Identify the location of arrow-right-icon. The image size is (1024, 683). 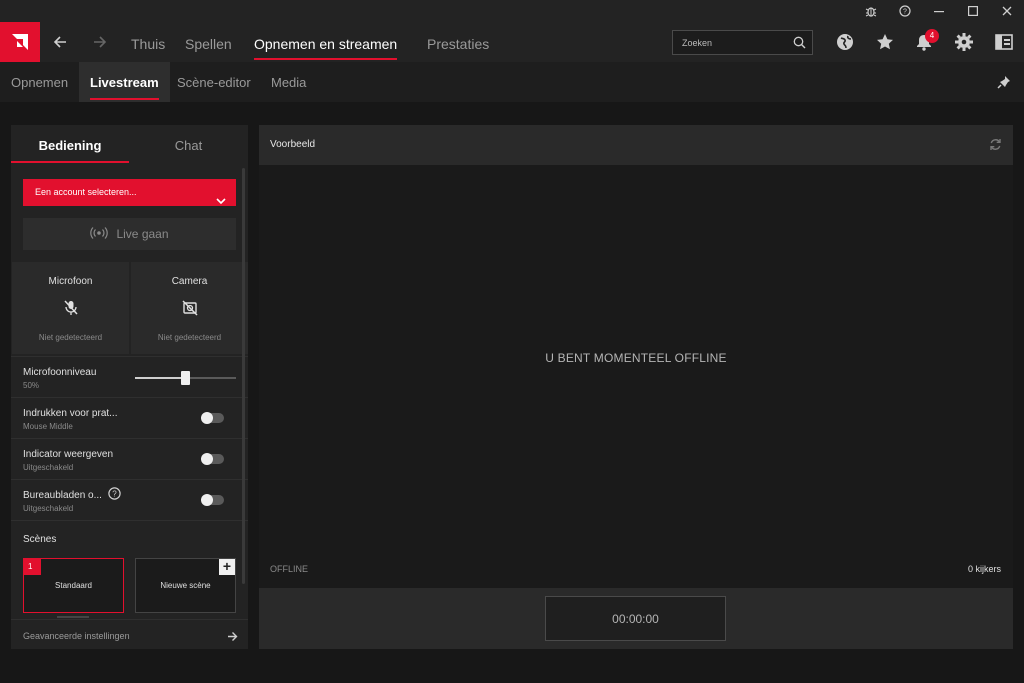
(232, 638).